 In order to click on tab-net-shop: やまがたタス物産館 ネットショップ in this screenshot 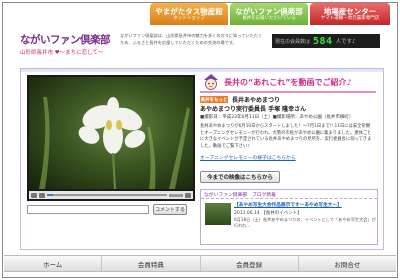, I will do `click(189, 14)`.